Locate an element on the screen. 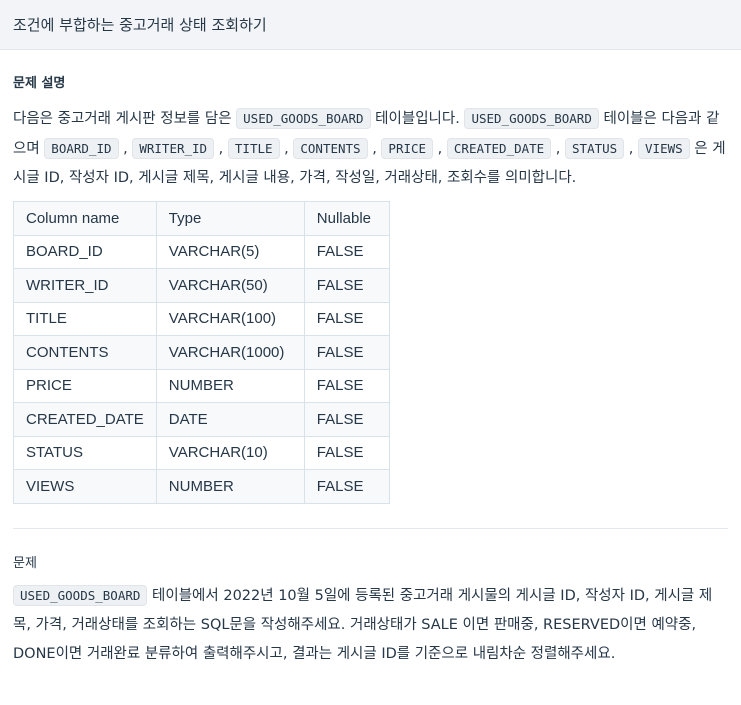 The width and height of the screenshot is (741, 705). table-cell: VARCHAR(10) is located at coordinates (230, 452).